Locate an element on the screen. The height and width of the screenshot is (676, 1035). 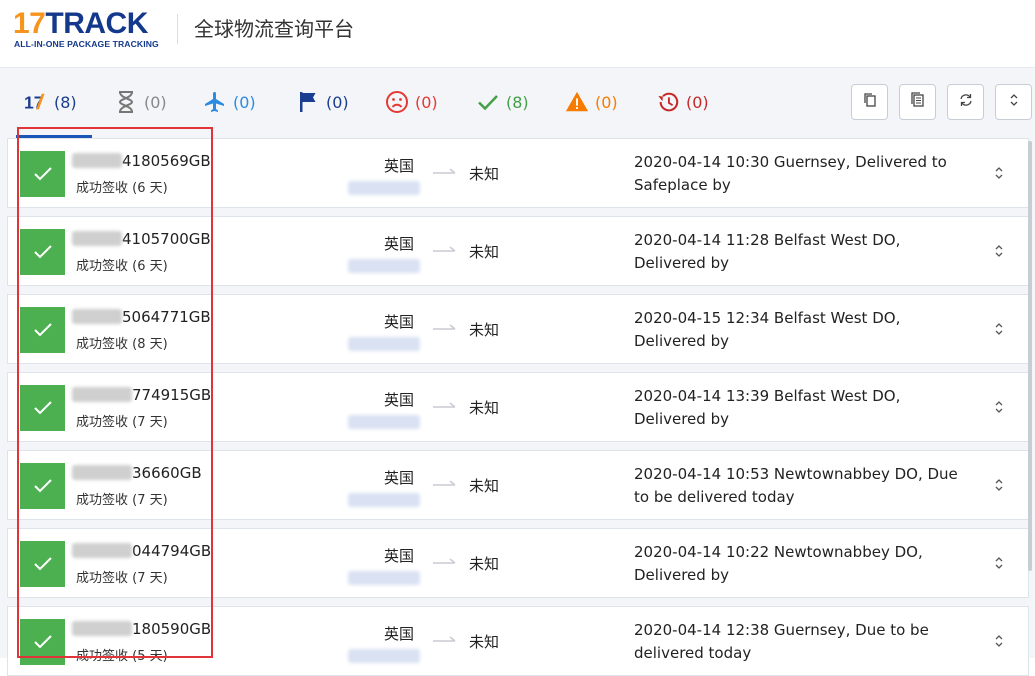
tracking-number: 044794GB is located at coordinates (141, 551).